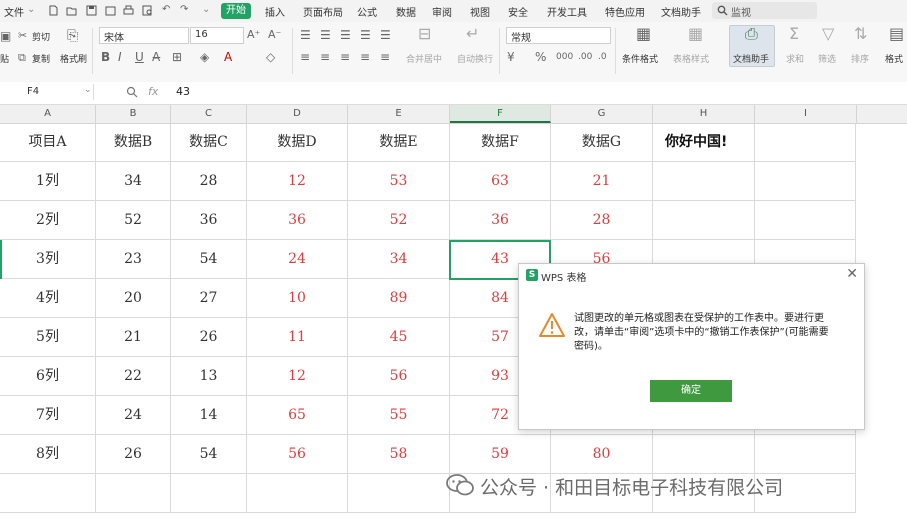 Image resolution: width=907 pixels, height=520 pixels. I want to click on copy-icon: ⧉, so click(22, 58).